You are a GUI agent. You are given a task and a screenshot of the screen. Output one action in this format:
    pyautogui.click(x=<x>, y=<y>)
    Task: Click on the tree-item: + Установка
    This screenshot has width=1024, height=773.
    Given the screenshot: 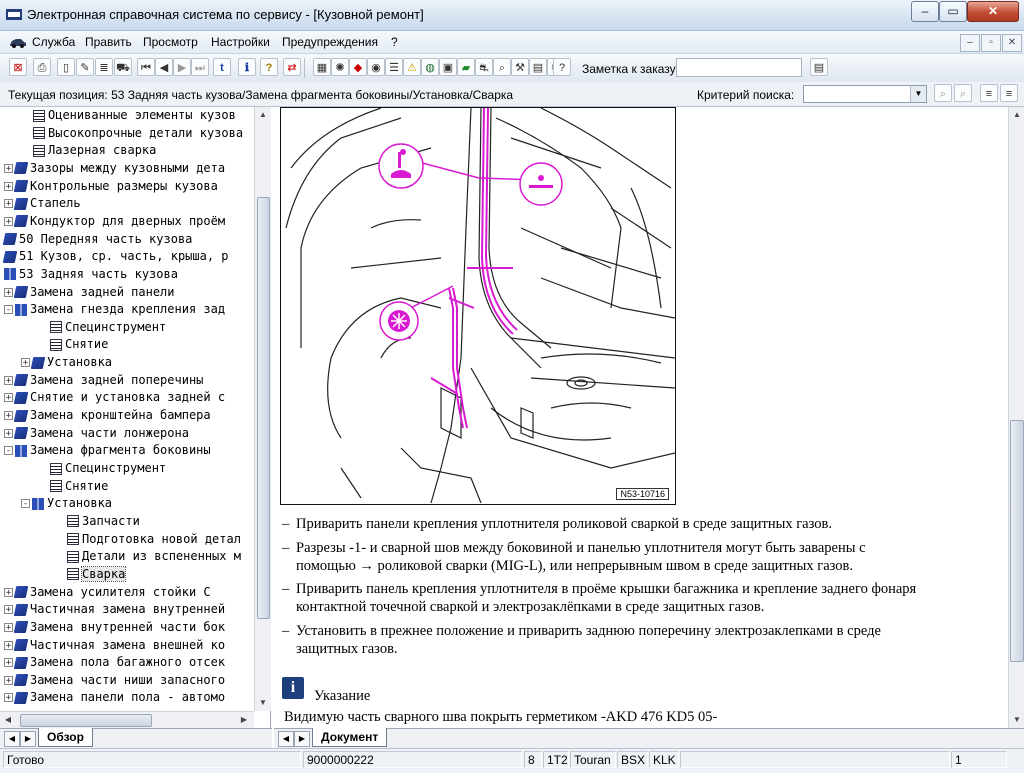 What is the action you would take?
    pyautogui.click(x=66, y=362)
    